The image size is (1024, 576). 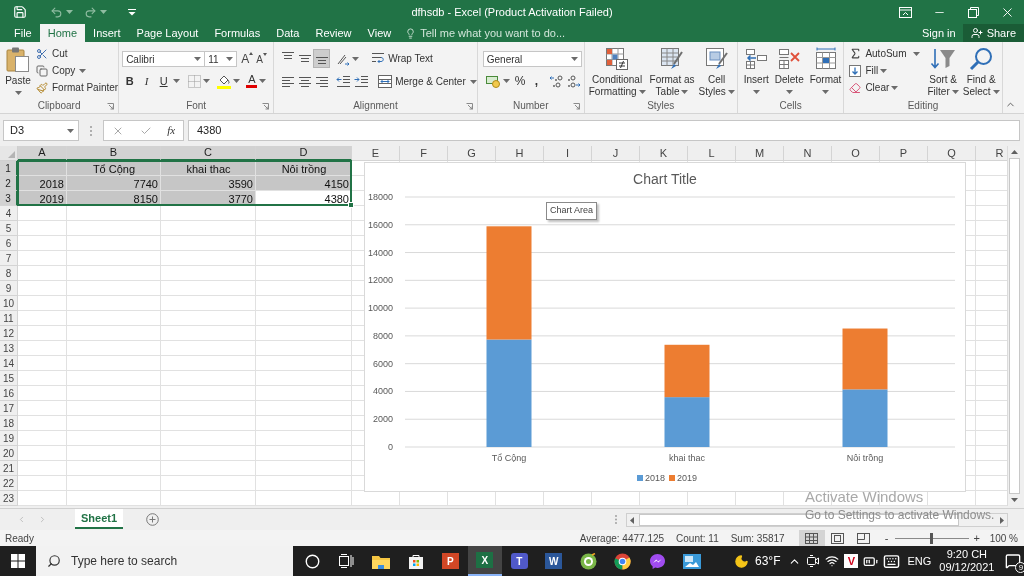 What do you see at coordinates (493, 81) in the screenshot?
I see `cash-icon` at bounding box center [493, 81].